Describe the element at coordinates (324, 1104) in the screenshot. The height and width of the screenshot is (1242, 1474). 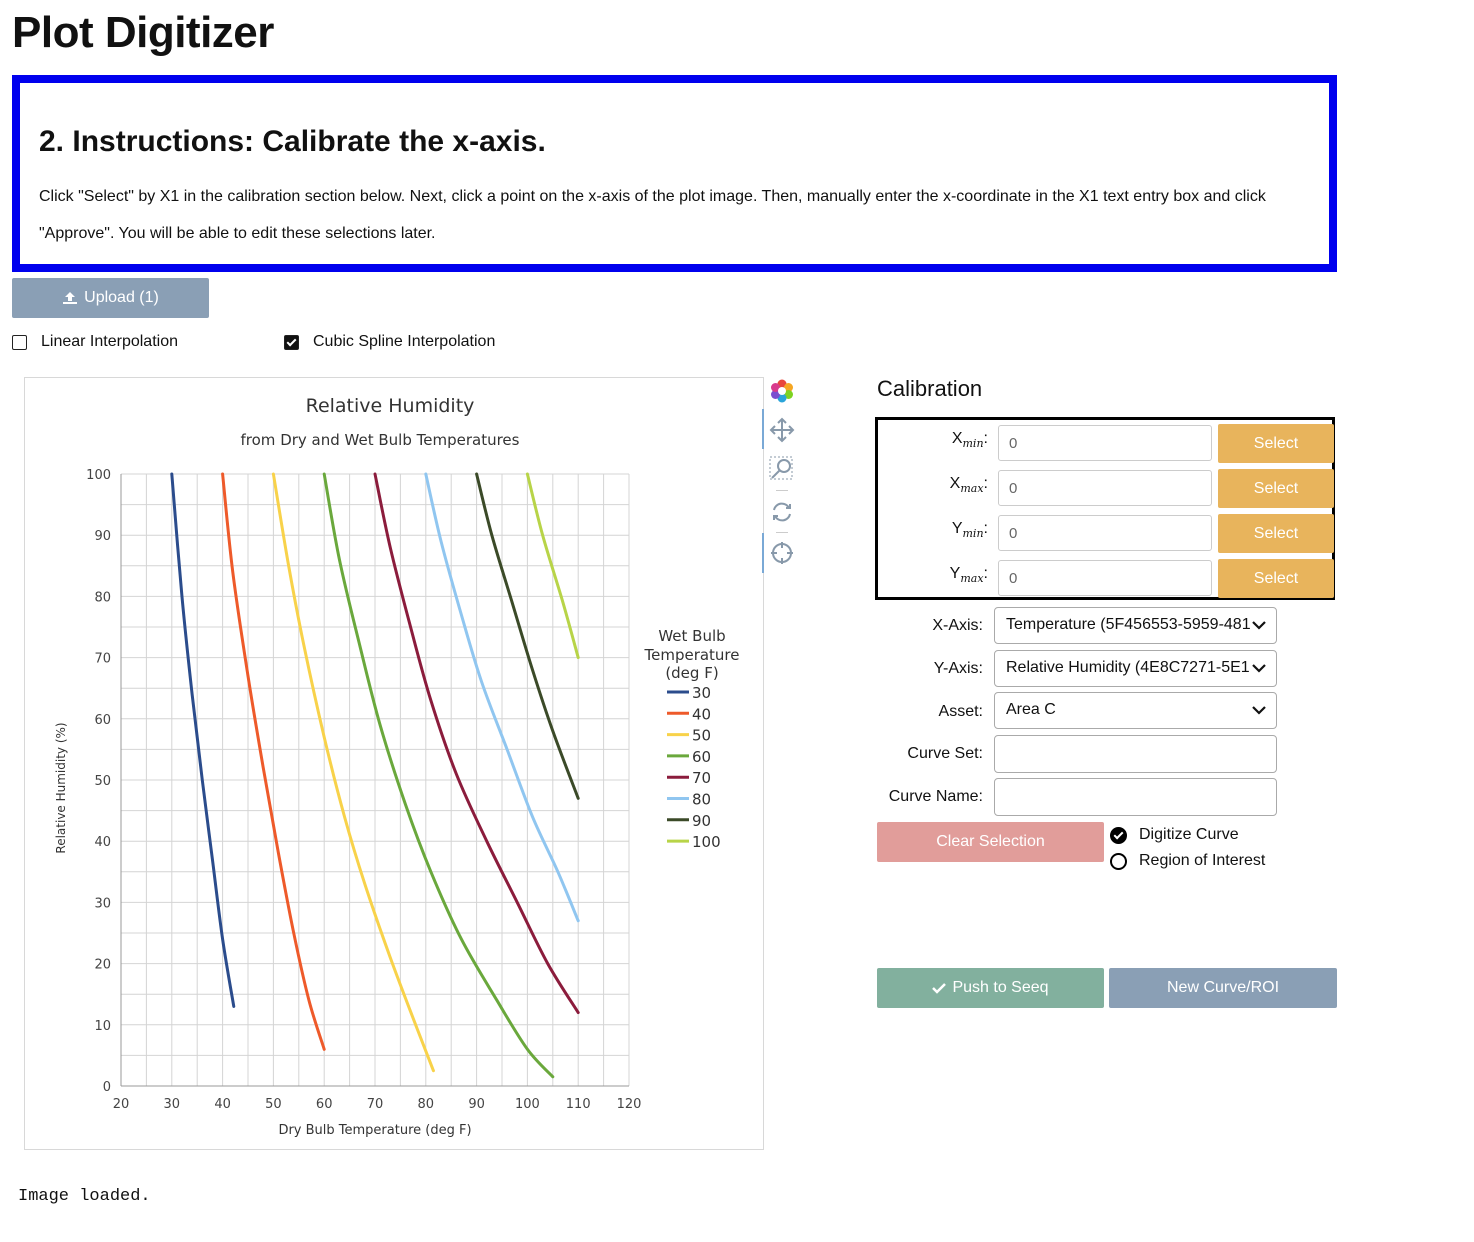
I see `x-tick-label: 60` at that location.